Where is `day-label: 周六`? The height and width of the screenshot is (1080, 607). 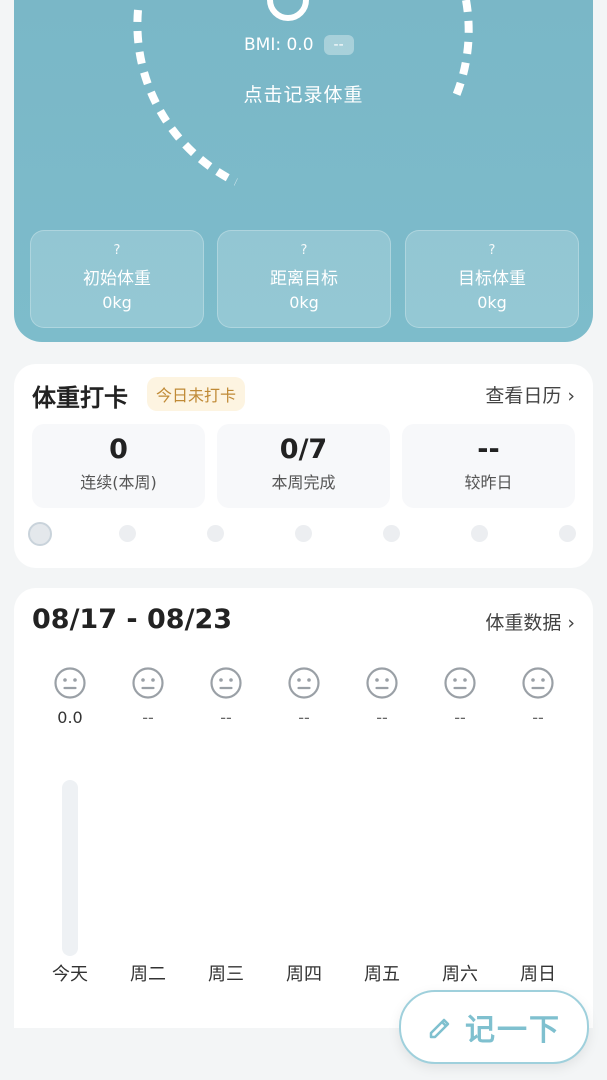
day-label: 周六 is located at coordinates (460, 974).